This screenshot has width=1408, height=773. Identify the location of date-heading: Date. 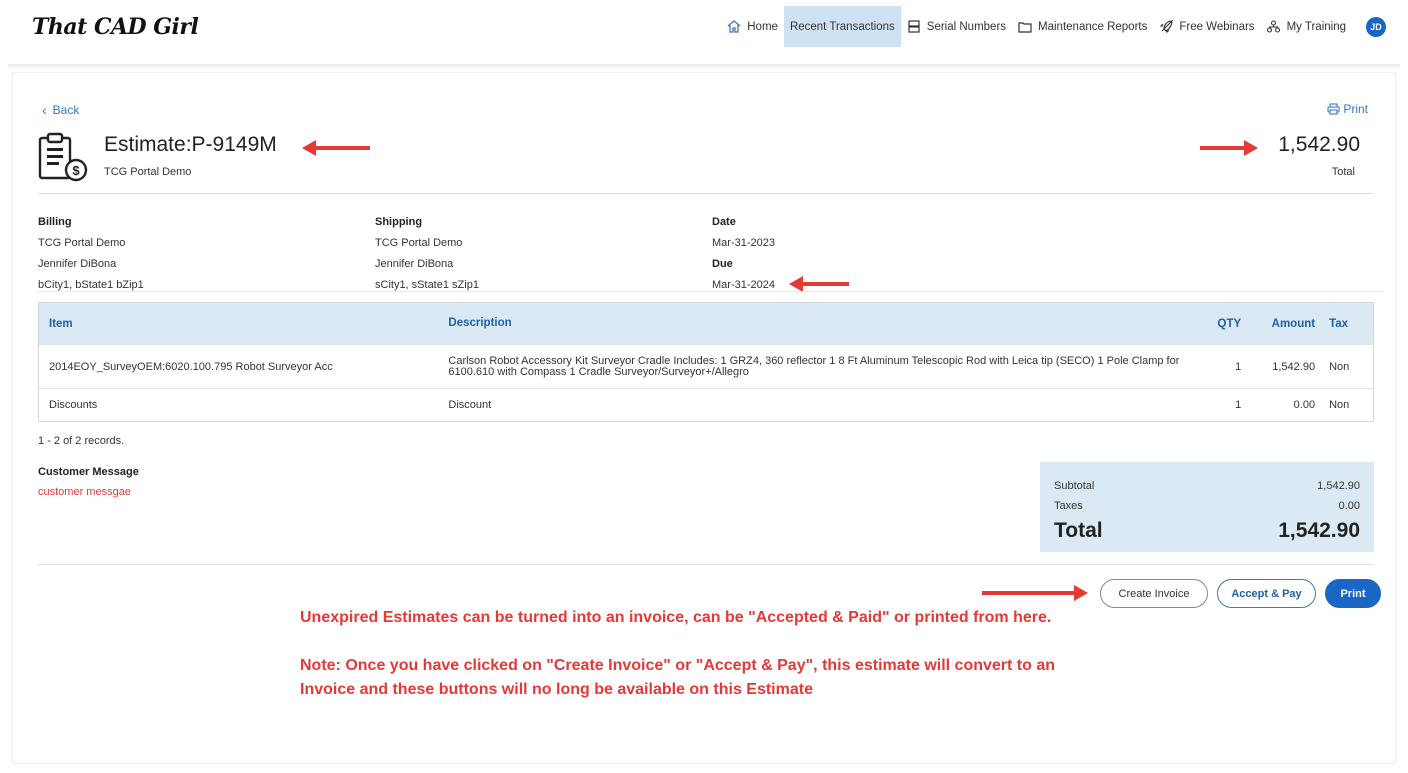
(724, 222).